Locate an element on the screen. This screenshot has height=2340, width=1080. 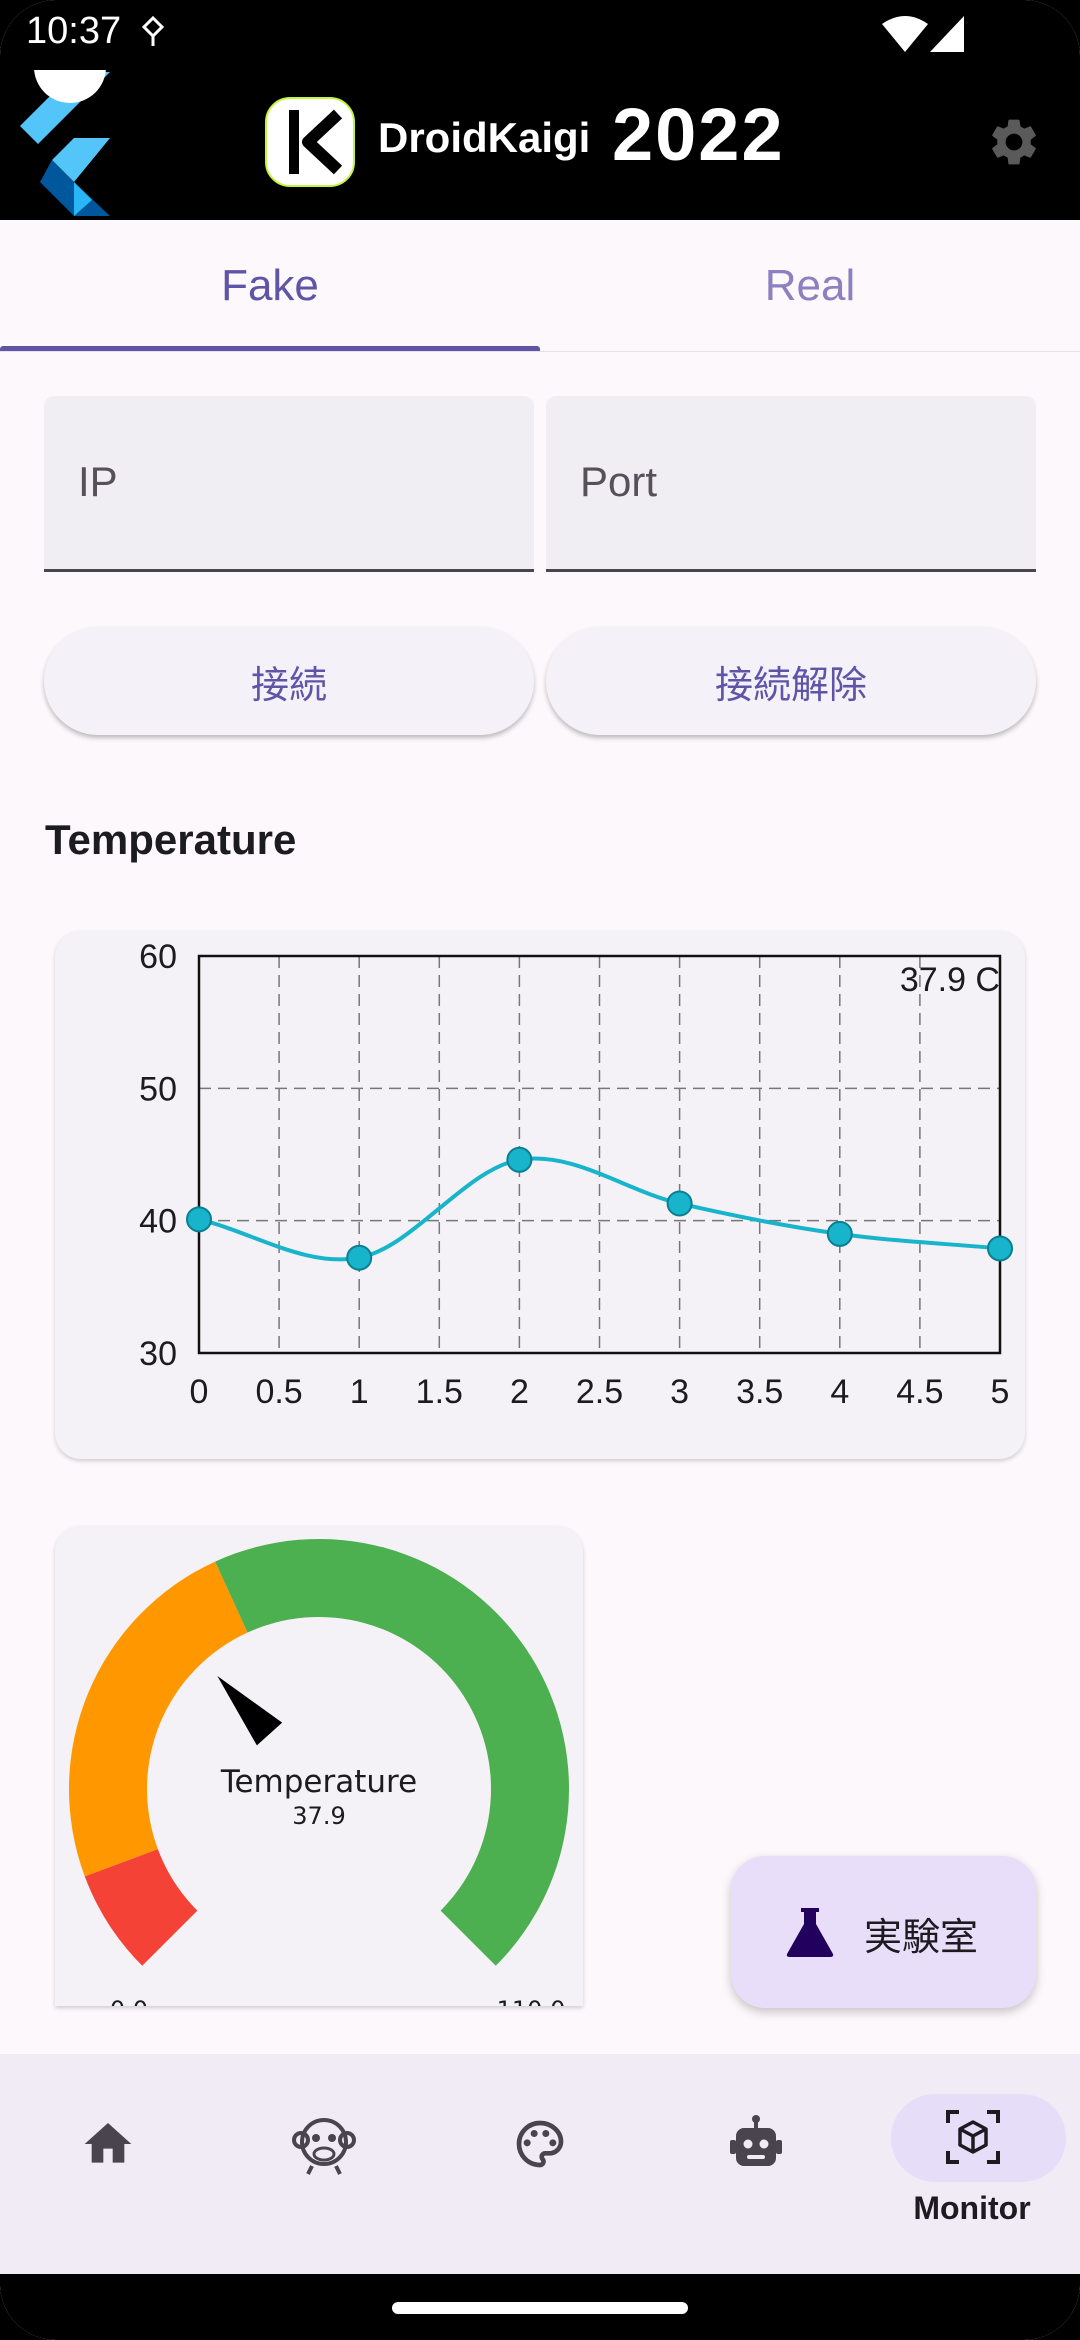
signal-icon is located at coordinates (947, 34).